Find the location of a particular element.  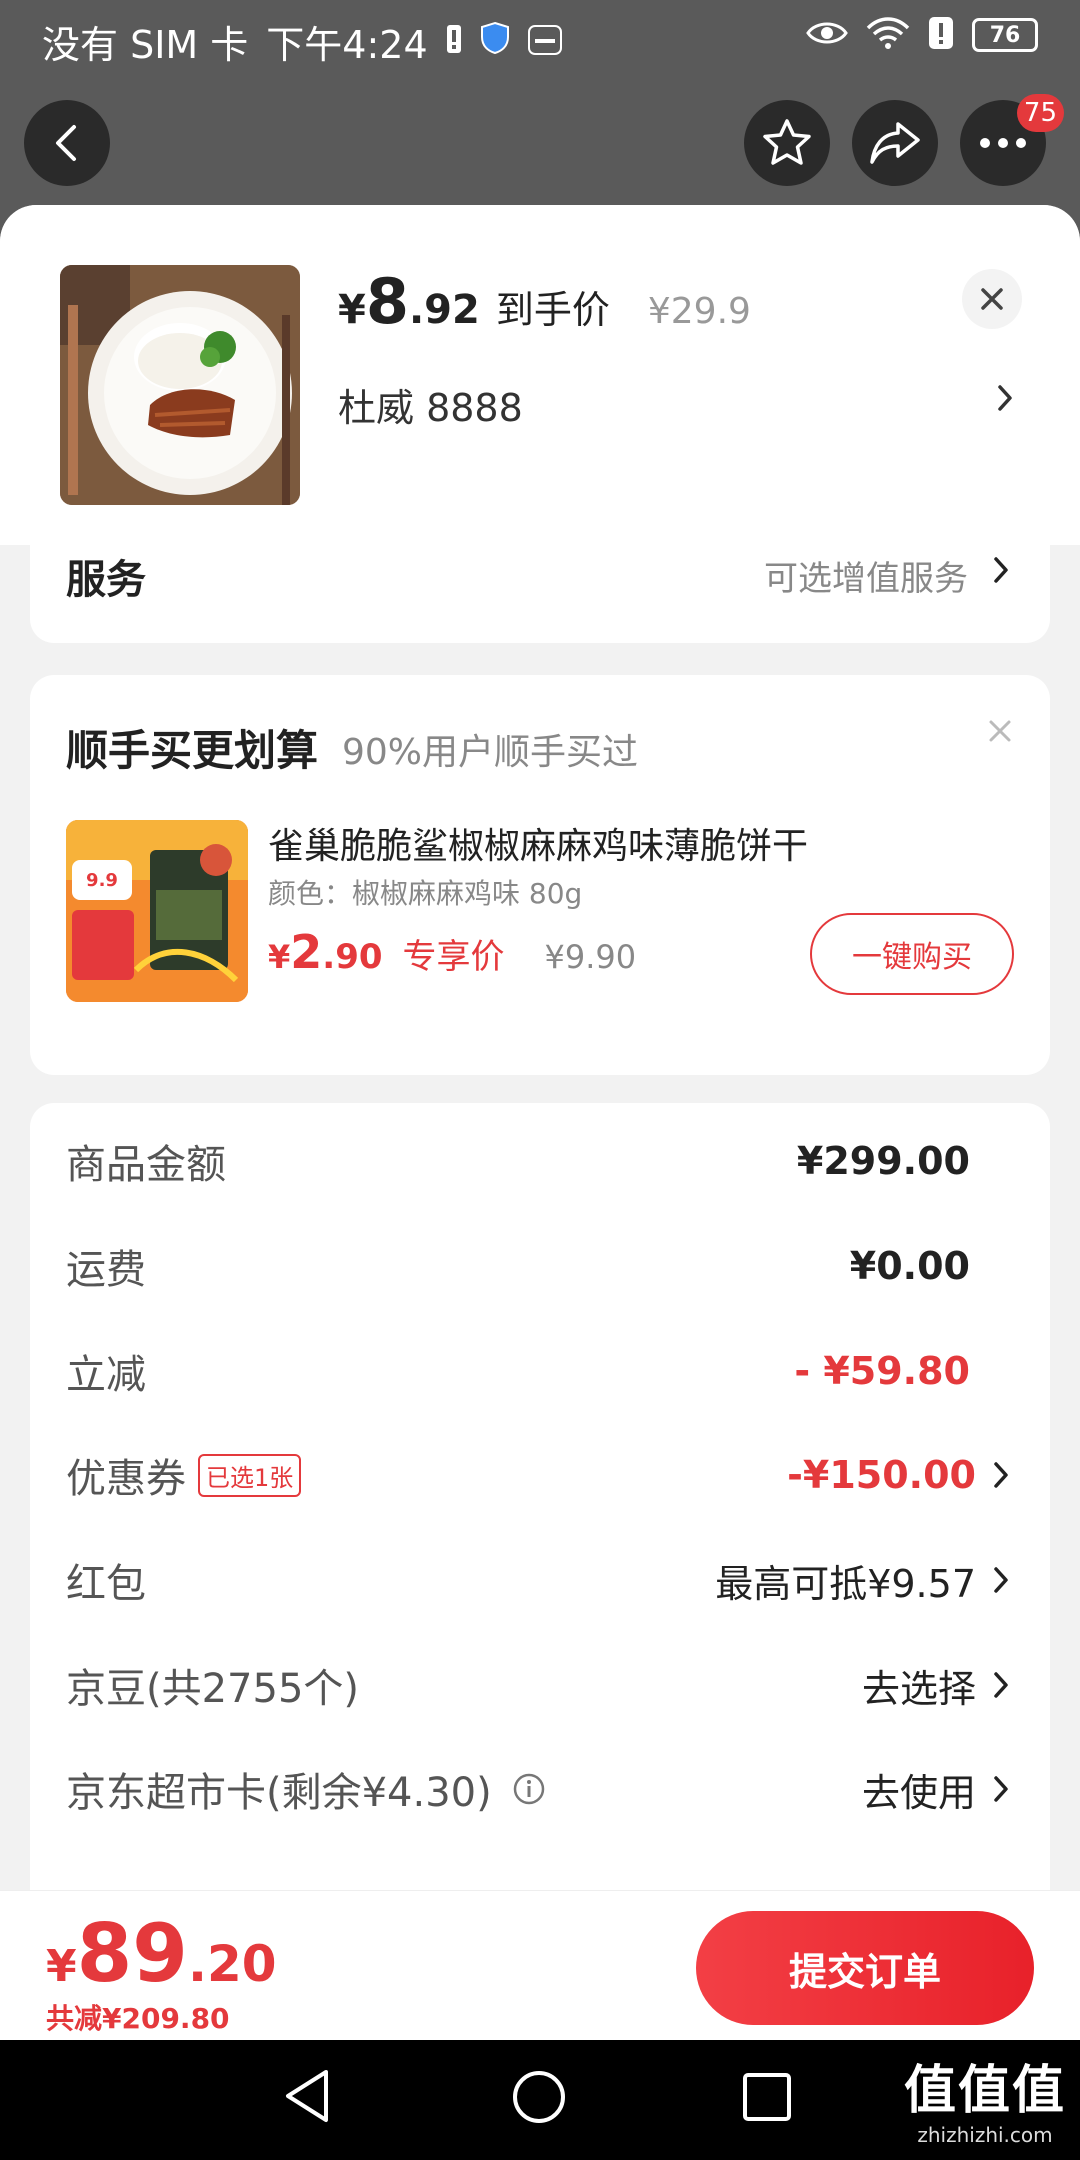

service-hint: 可选增值服务 is located at coordinates (866, 579).